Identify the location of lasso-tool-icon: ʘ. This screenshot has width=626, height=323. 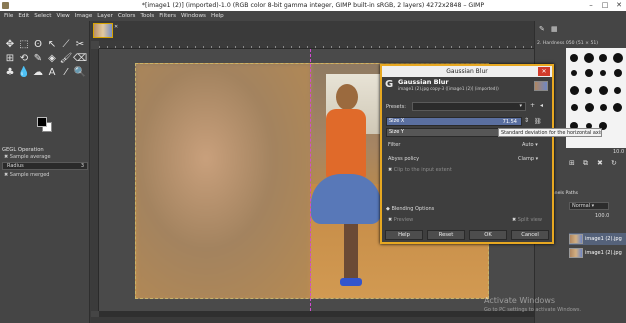
(38, 44).